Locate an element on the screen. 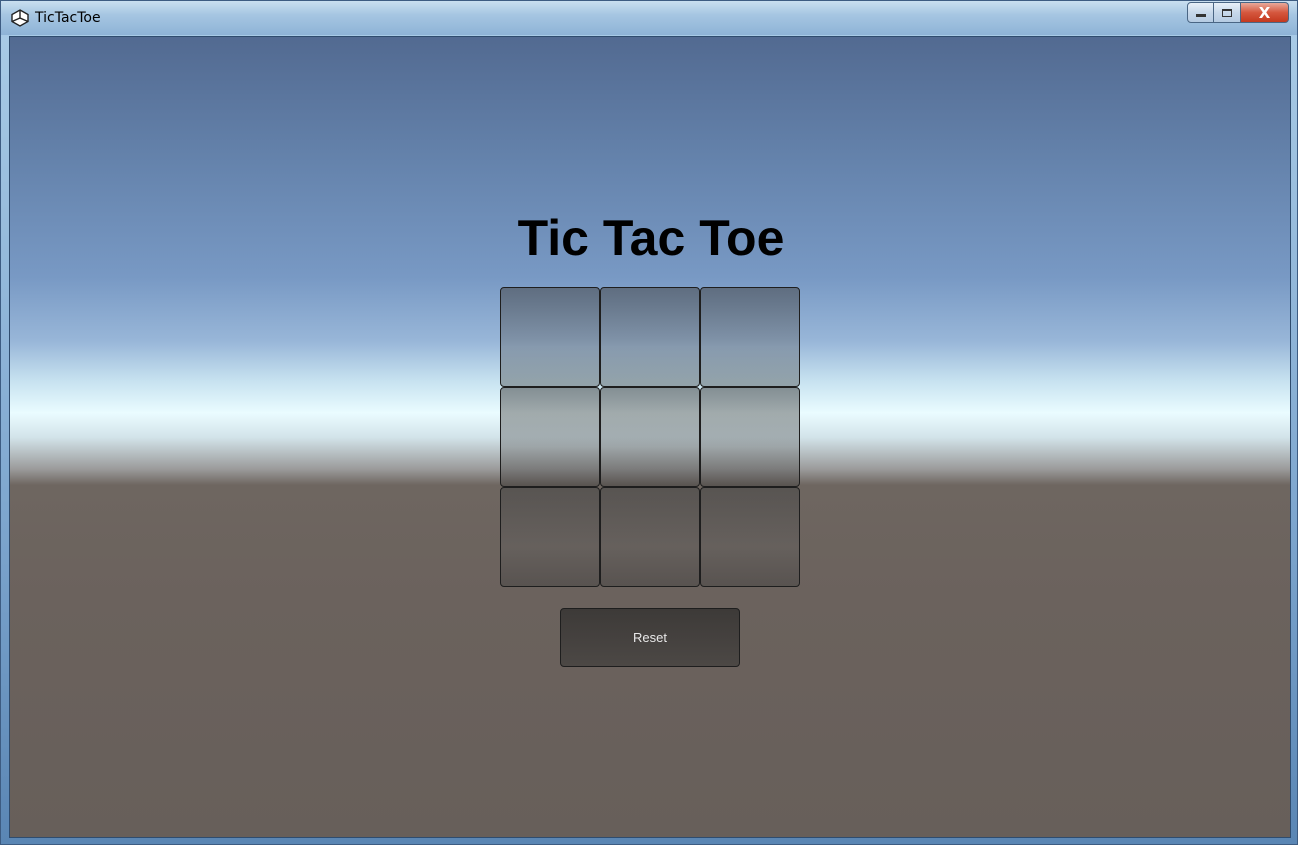 Image resolution: width=1298 pixels, height=845 pixels. window-controls: X is located at coordinates (1238, 13).